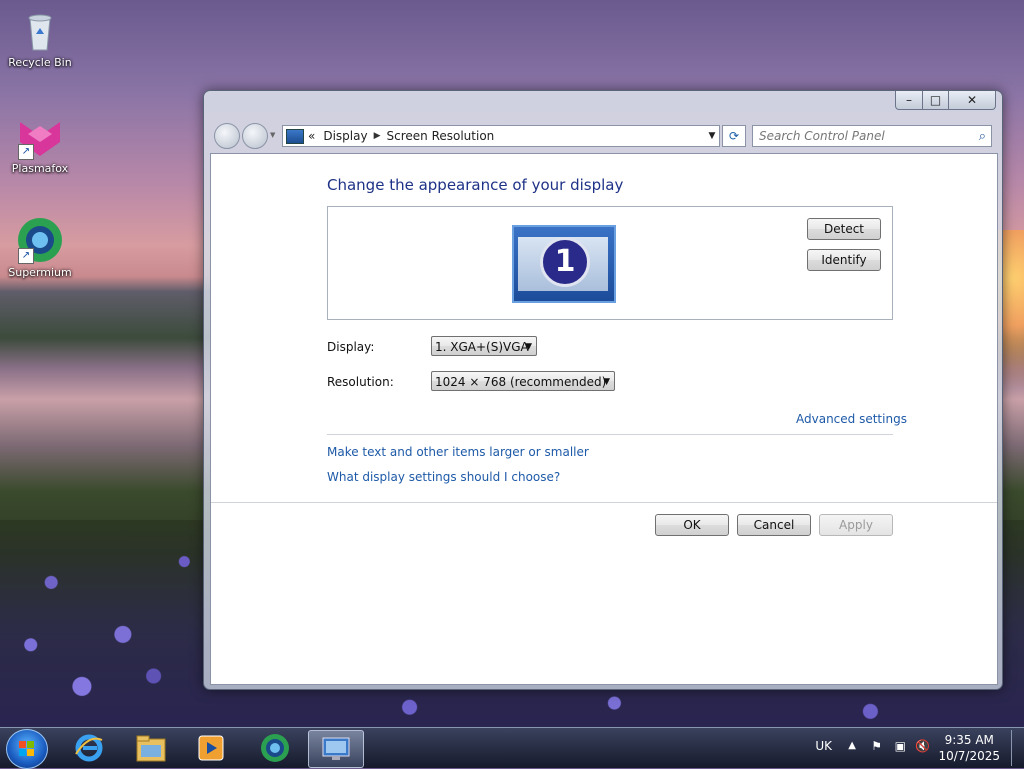  What do you see at coordinates (851, 419) in the screenshot?
I see `advanced-settings-link: Advanced settings` at bounding box center [851, 419].